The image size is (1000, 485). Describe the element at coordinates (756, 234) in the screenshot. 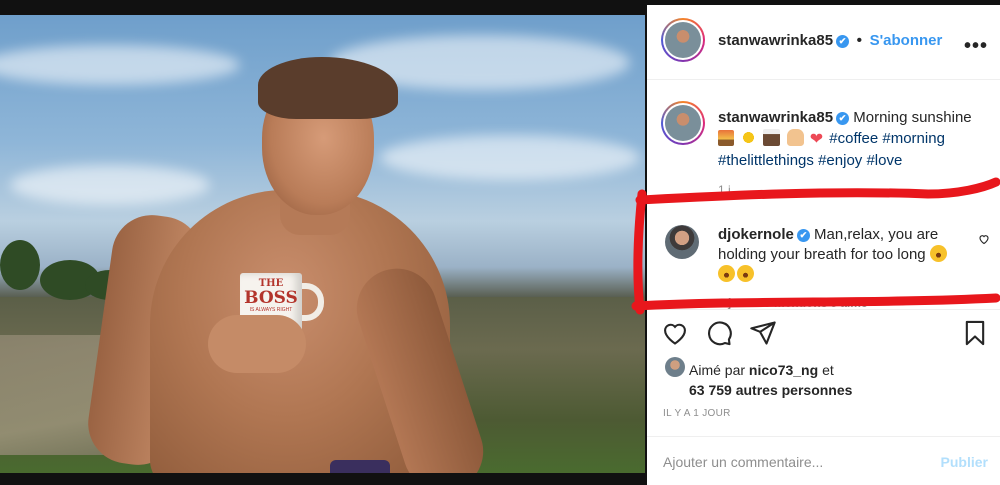

I see `commenter-username: djokernole` at that location.